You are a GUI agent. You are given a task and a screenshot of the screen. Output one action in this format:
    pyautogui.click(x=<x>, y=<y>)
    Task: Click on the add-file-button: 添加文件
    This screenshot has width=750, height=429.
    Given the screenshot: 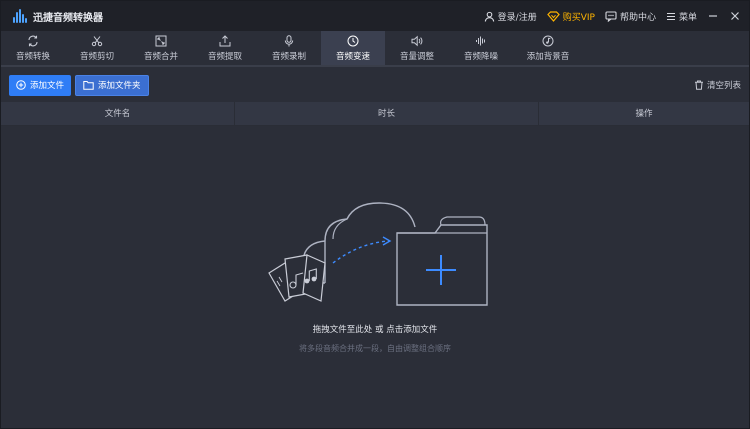 What is the action you would take?
    pyautogui.click(x=40, y=85)
    